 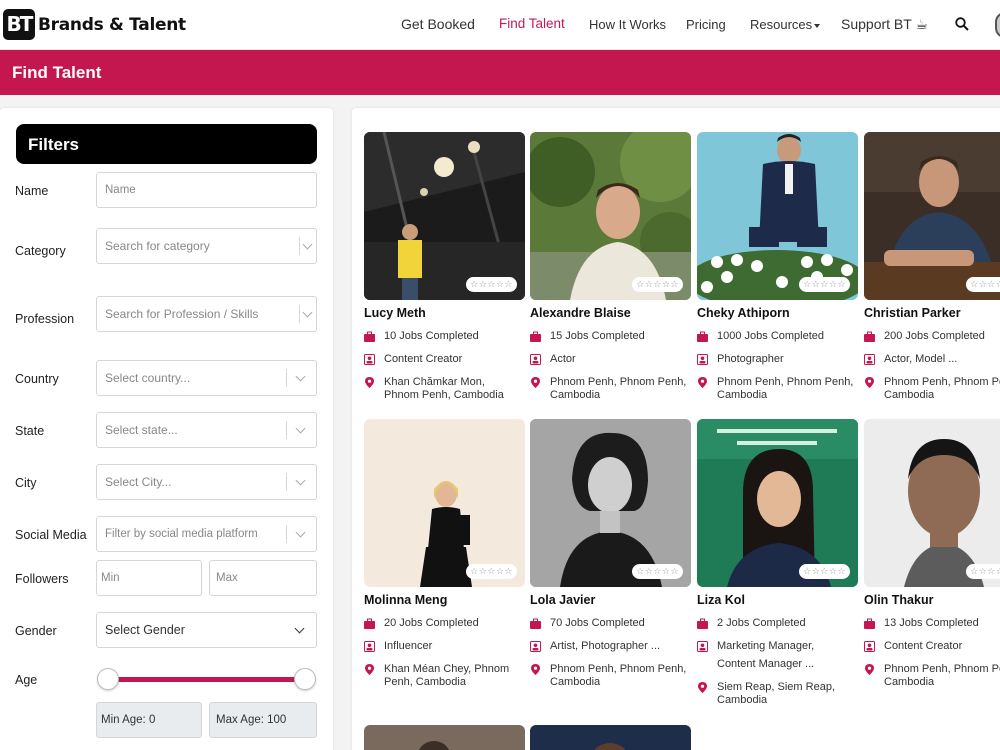 I want to click on jobs-completed: 13 Jobs Completed, so click(x=931, y=623).